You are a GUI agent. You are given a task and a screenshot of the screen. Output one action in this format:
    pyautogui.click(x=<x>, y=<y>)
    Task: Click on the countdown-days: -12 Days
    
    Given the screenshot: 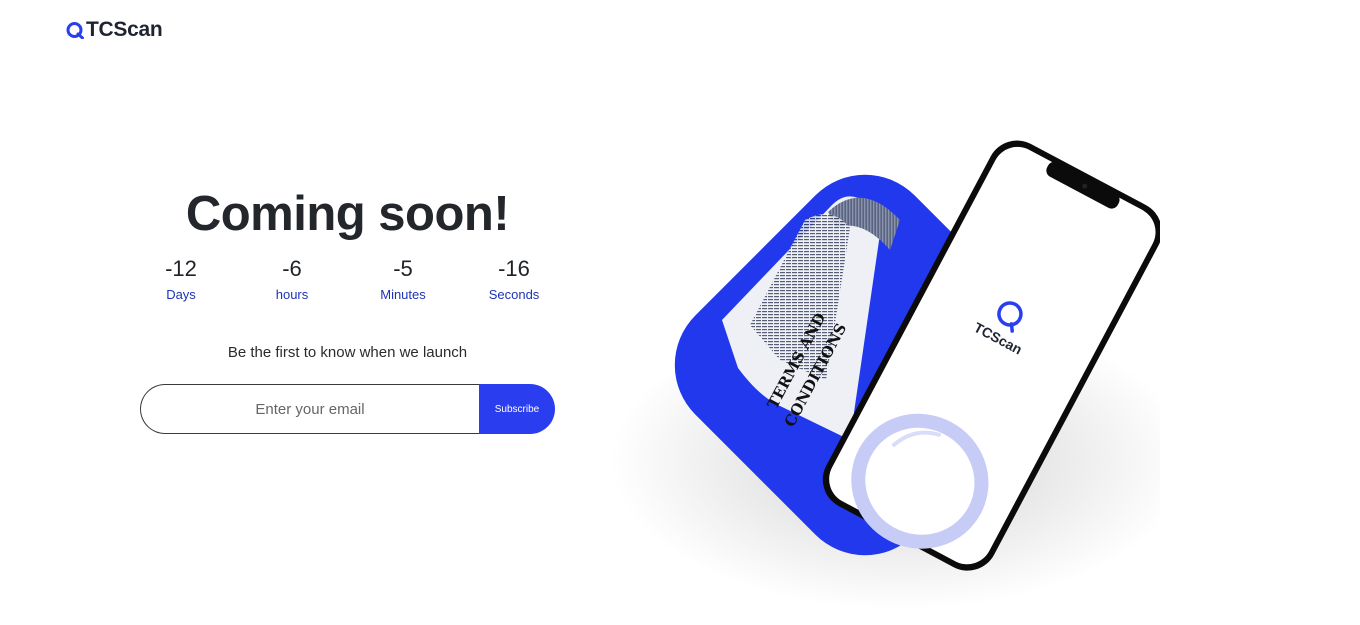 What is the action you would take?
    pyautogui.click(x=181, y=279)
    